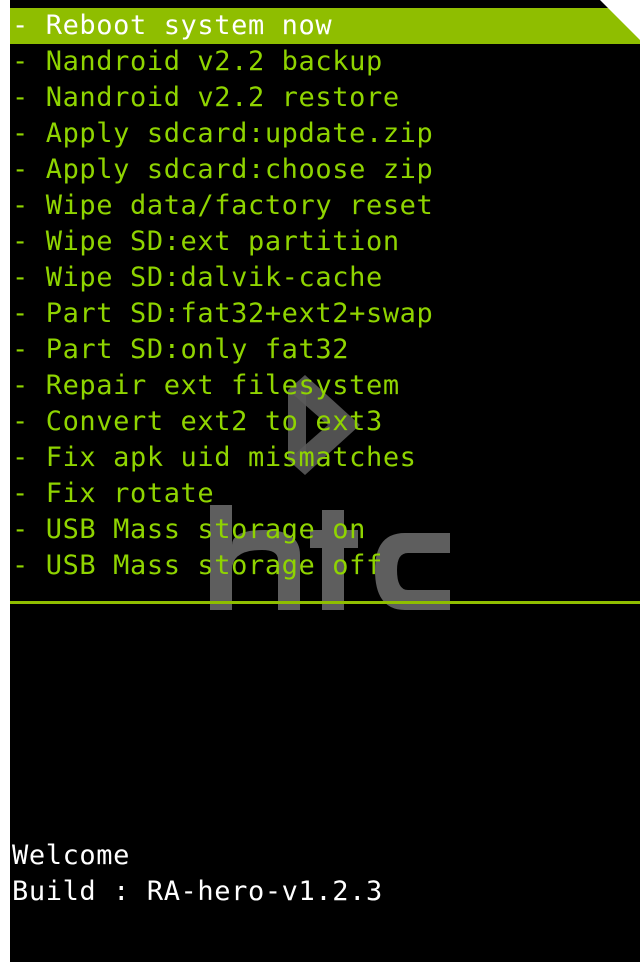  What do you see at coordinates (325, 350) in the screenshot?
I see `menu-item-part-sd-fat32: - Part SD:only fat32` at bounding box center [325, 350].